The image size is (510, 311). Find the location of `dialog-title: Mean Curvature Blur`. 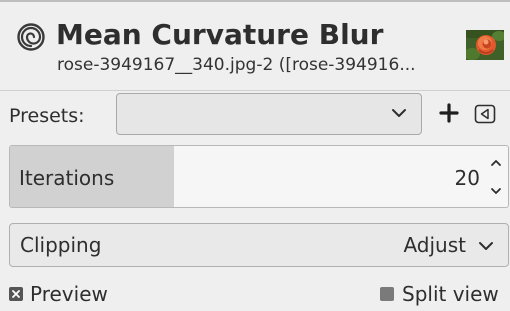

dialog-title: Mean Curvature Blur is located at coordinates (220, 34).